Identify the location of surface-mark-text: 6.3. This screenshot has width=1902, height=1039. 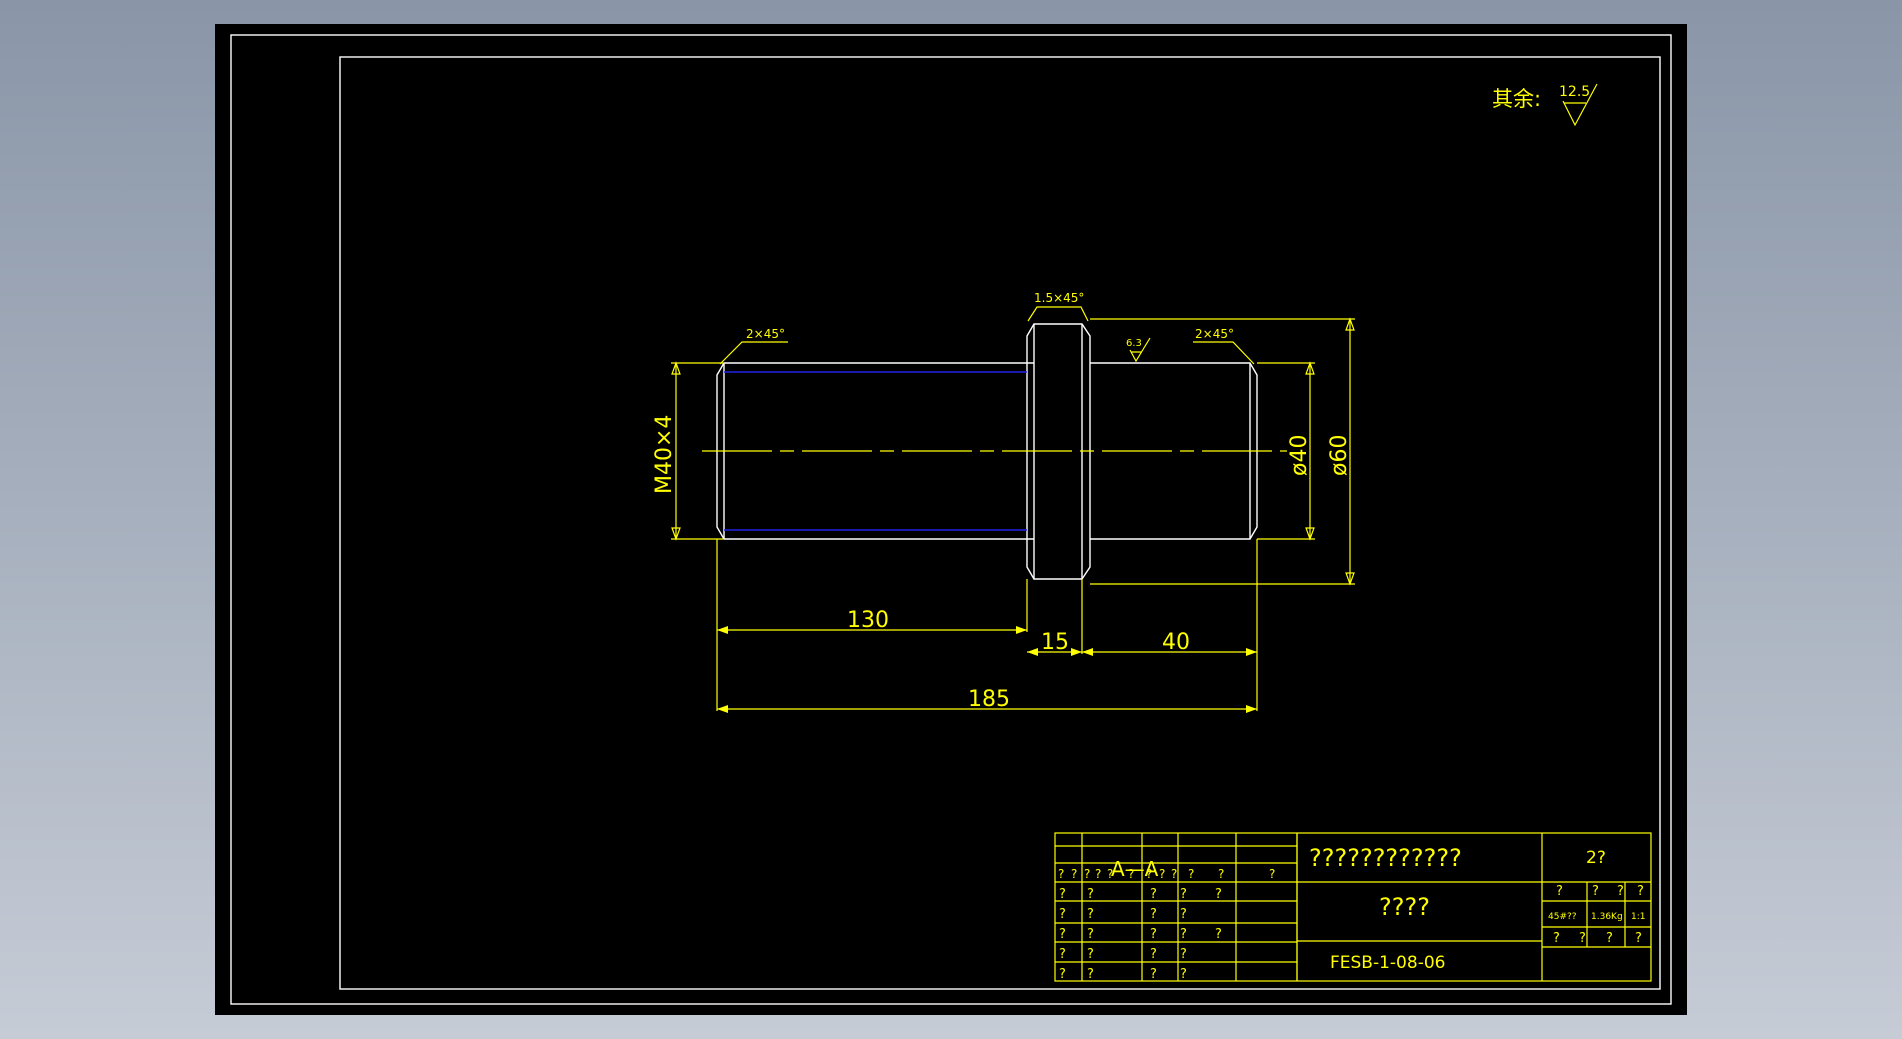
(1134, 343).